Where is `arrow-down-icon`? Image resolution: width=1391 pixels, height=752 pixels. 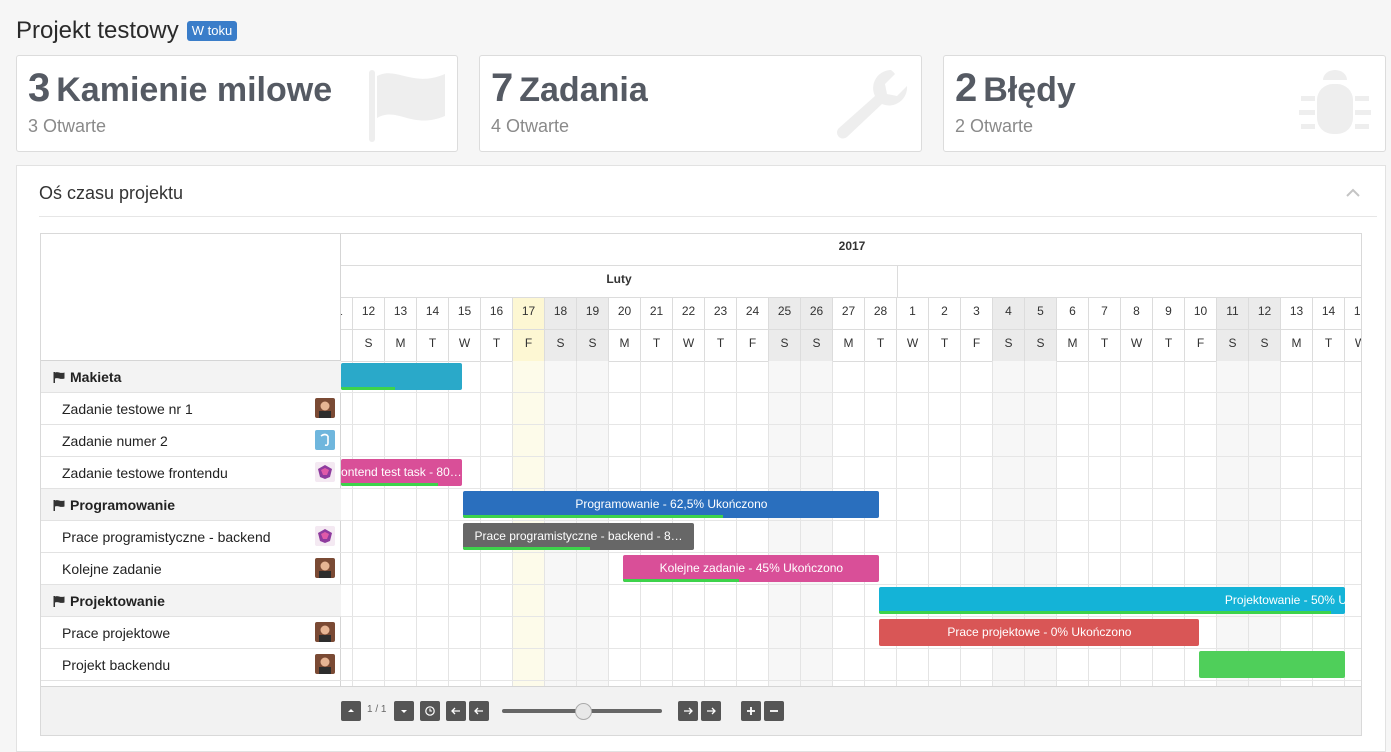
arrow-down-icon is located at coordinates (404, 711).